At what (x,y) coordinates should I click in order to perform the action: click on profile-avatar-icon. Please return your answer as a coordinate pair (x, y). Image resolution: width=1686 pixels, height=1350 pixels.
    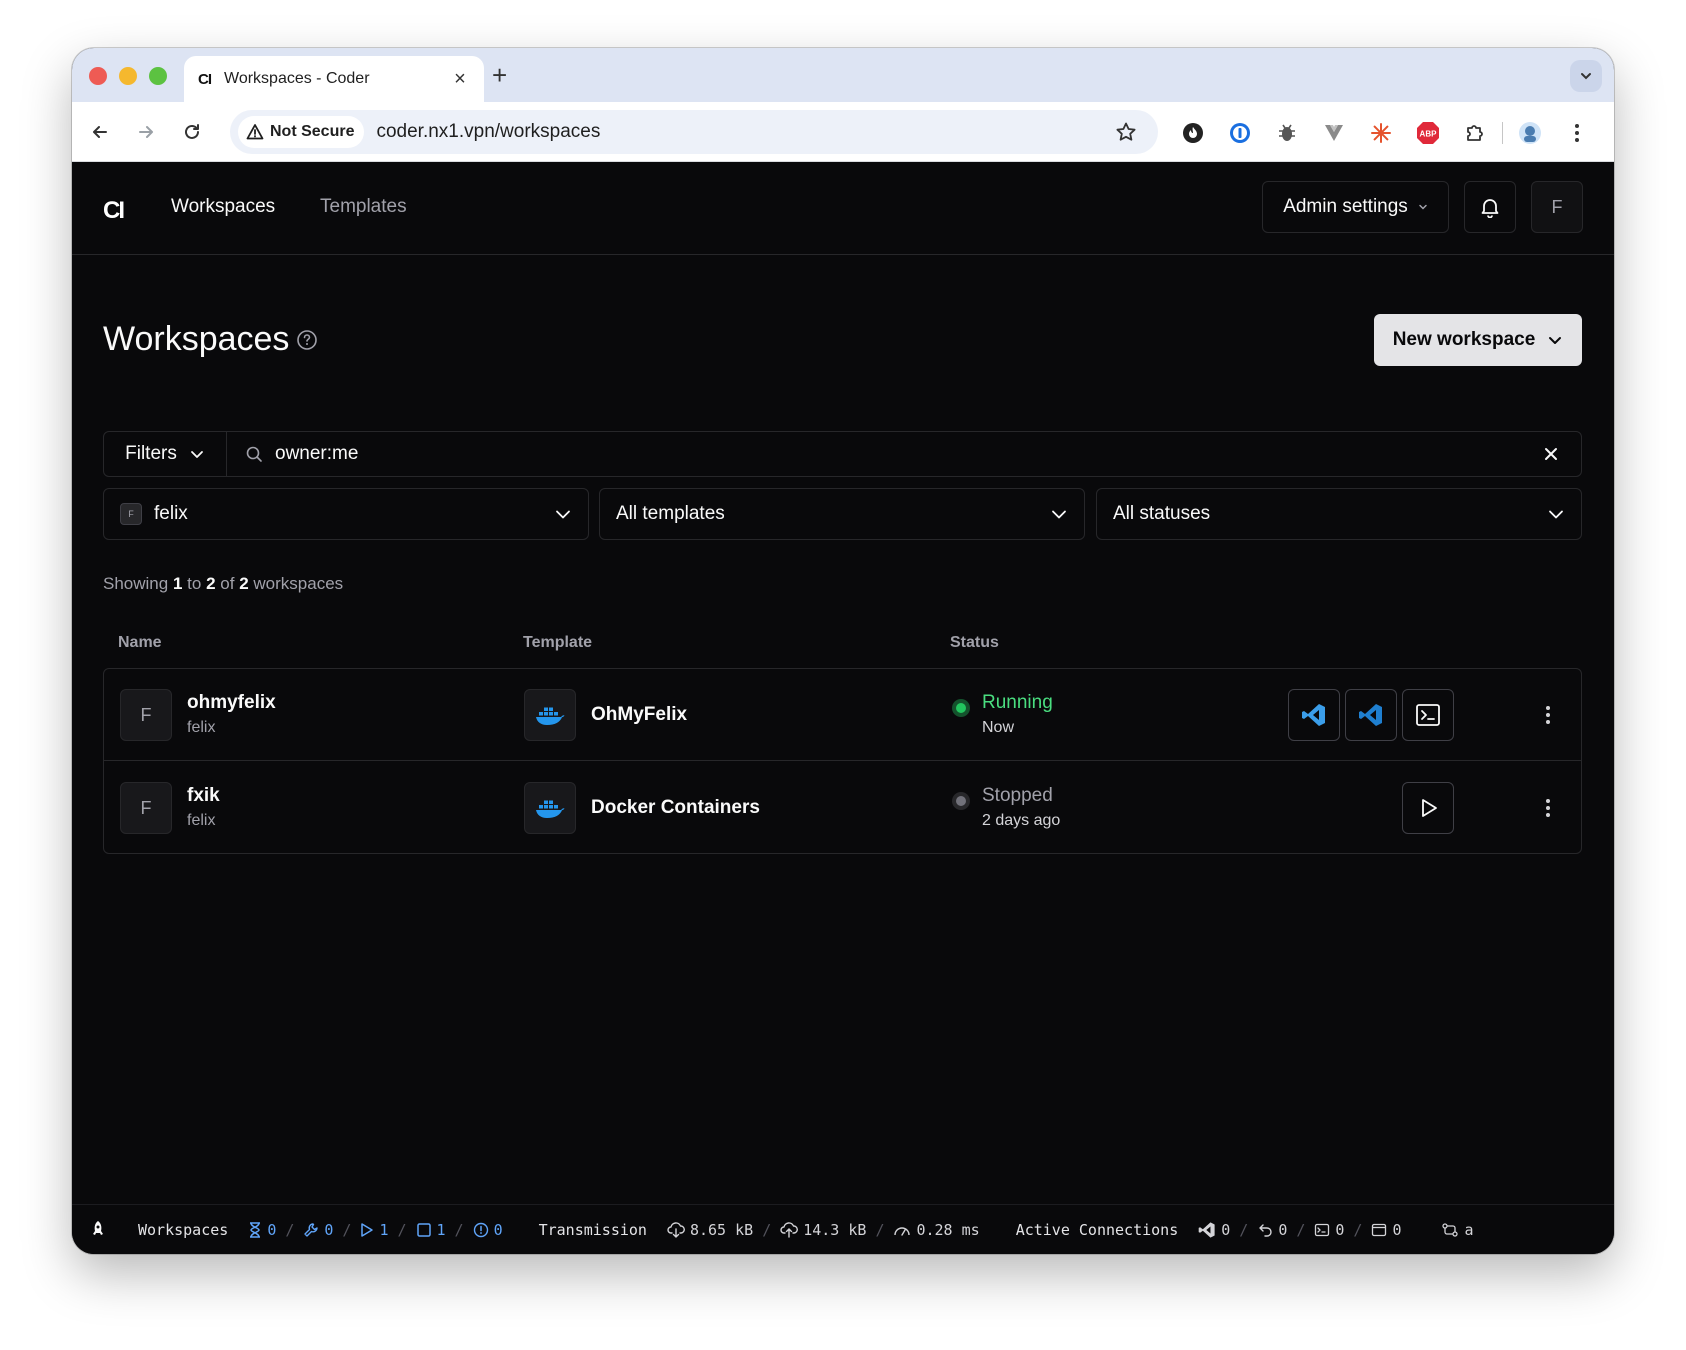
    Looking at the image, I should click on (1530, 133).